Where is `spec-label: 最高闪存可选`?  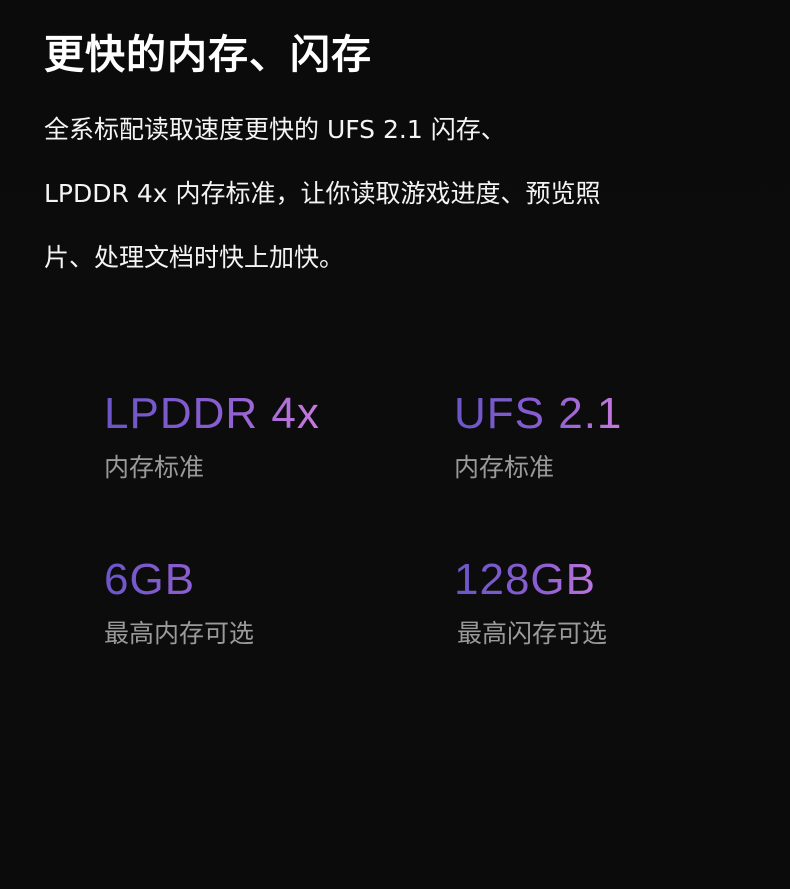
spec-label: 最高闪存可选 is located at coordinates (532, 633).